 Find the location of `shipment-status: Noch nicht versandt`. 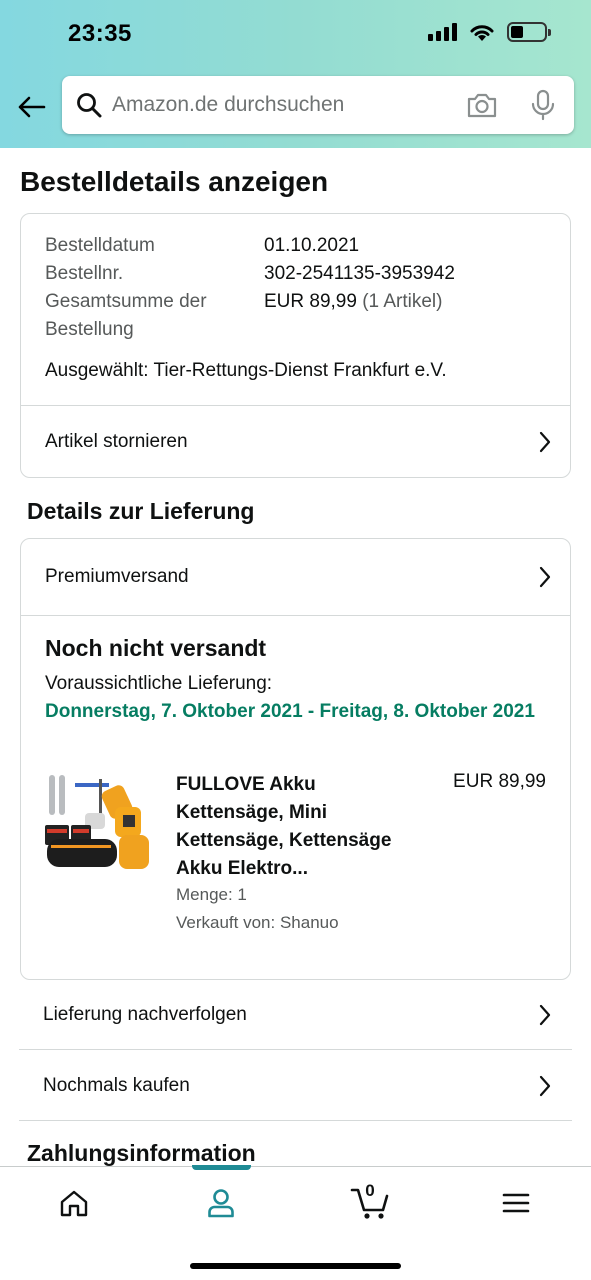

shipment-status: Noch nicht versandt is located at coordinates (156, 648).